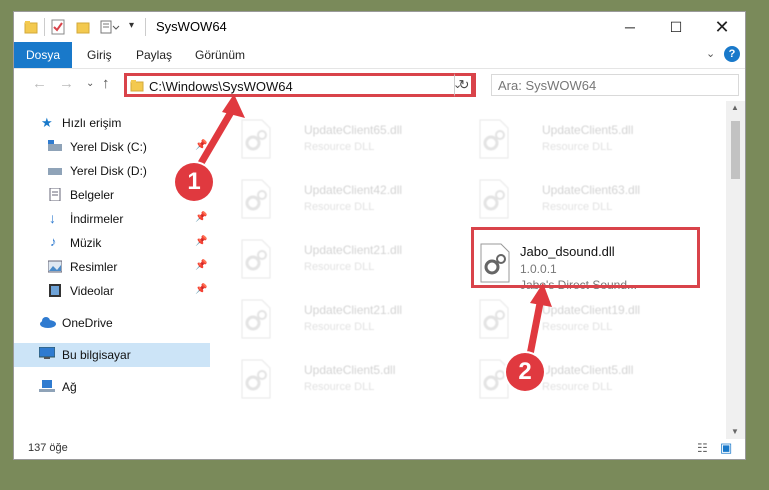 This screenshot has height=490, width=769. I want to click on arrow-head-address, so click(233, 106).